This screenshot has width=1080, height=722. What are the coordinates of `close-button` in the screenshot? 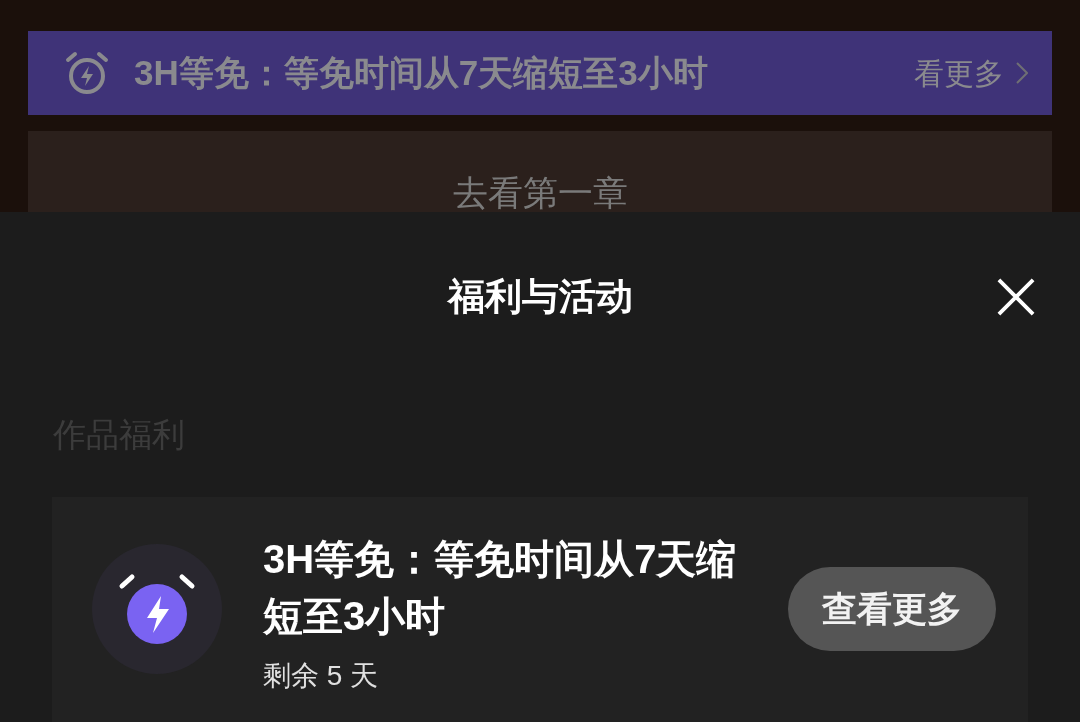 It's located at (1016, 297).